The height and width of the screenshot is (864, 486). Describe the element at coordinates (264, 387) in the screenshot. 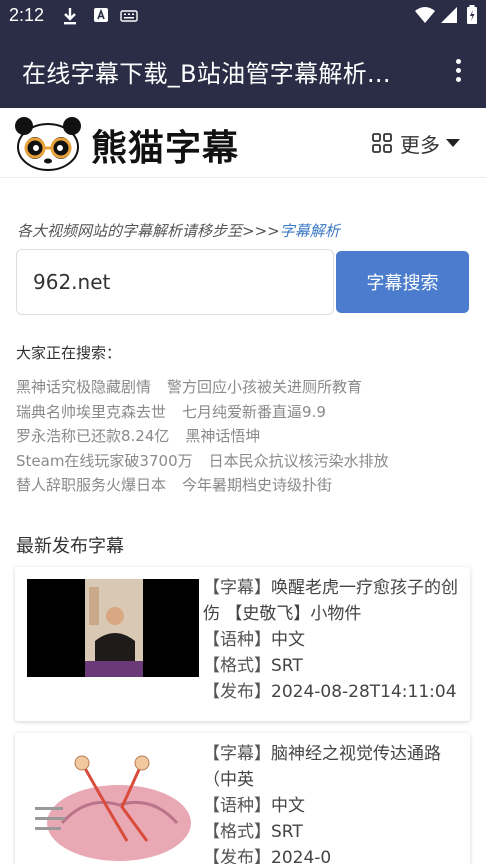

I see `hot-search-link: 警方回应小孩被关进厕所教育` at that location.